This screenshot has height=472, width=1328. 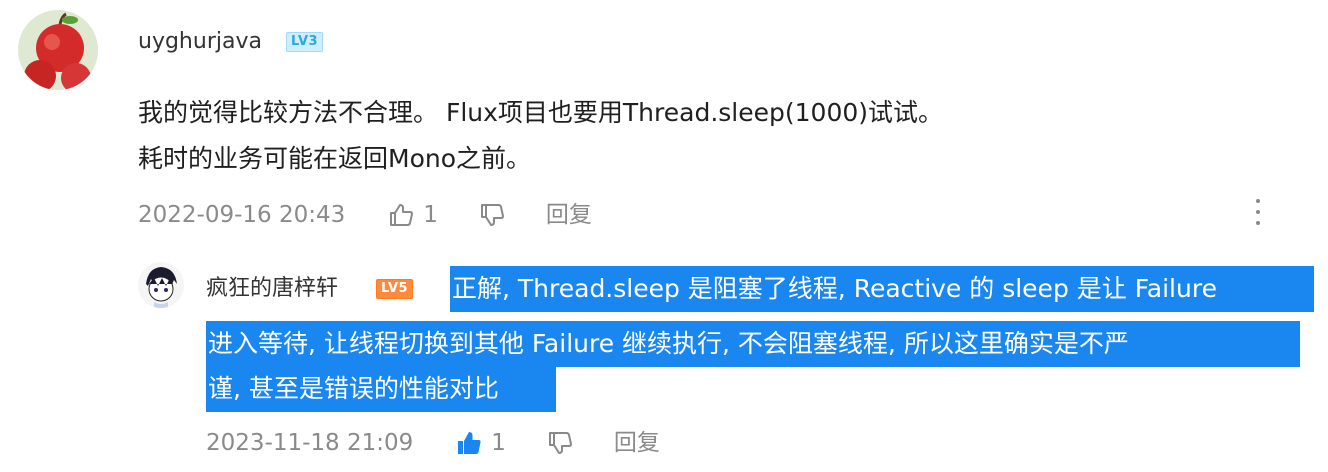 I want to click on apple-avatar-image, so click(x=58, y=50).